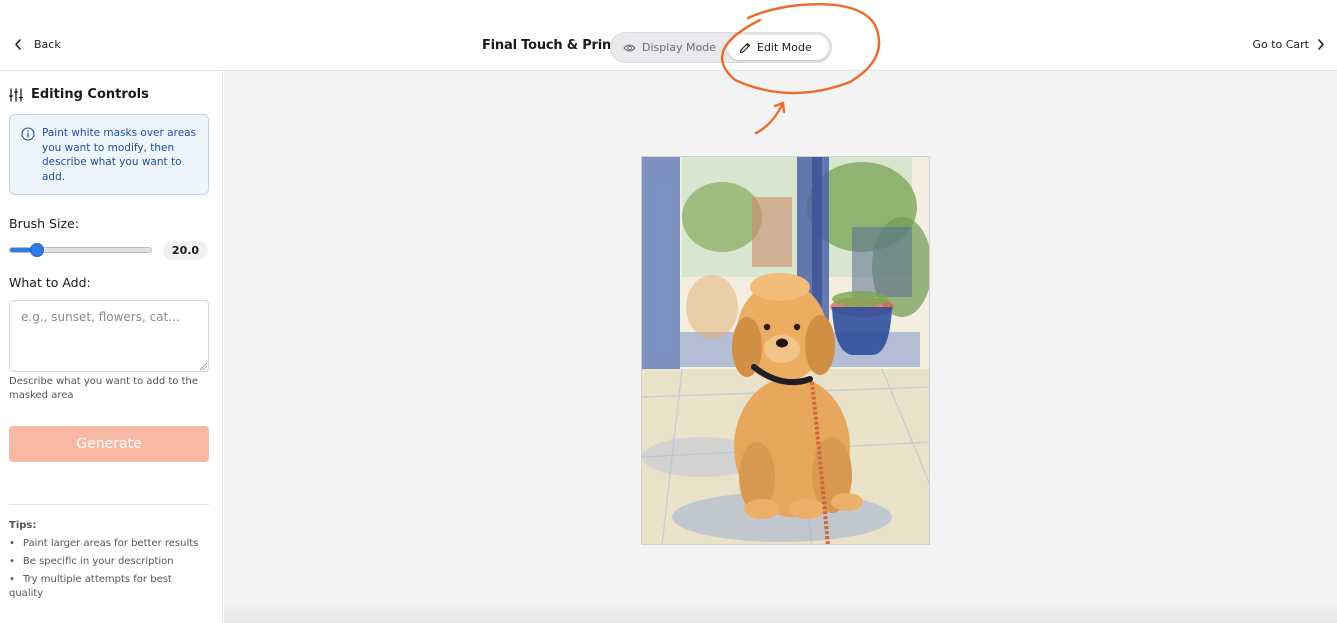  What do you see at coordinates (203, 366) in the screenshot?
I see `resize-grip-icon` at bounding box center [203, 366].